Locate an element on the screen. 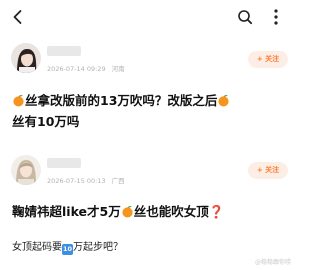 The image size is (320, 270). post-timestamp: 2026-07-14 09:29 is located at coordinates (76, 69).